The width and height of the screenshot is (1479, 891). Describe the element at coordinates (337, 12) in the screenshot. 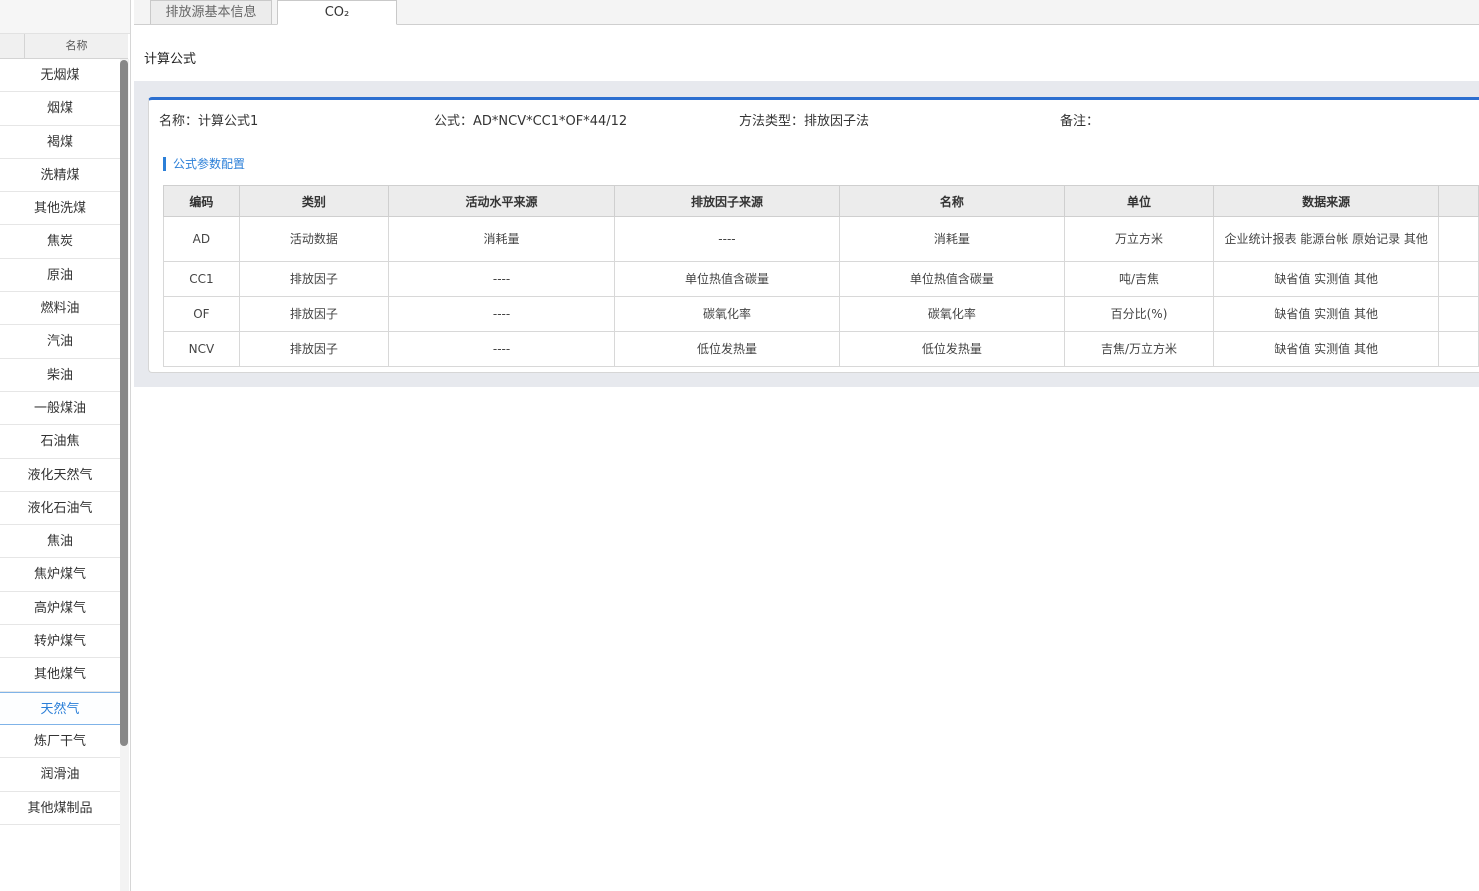

I see `tab-co2: CO₂` at that location.